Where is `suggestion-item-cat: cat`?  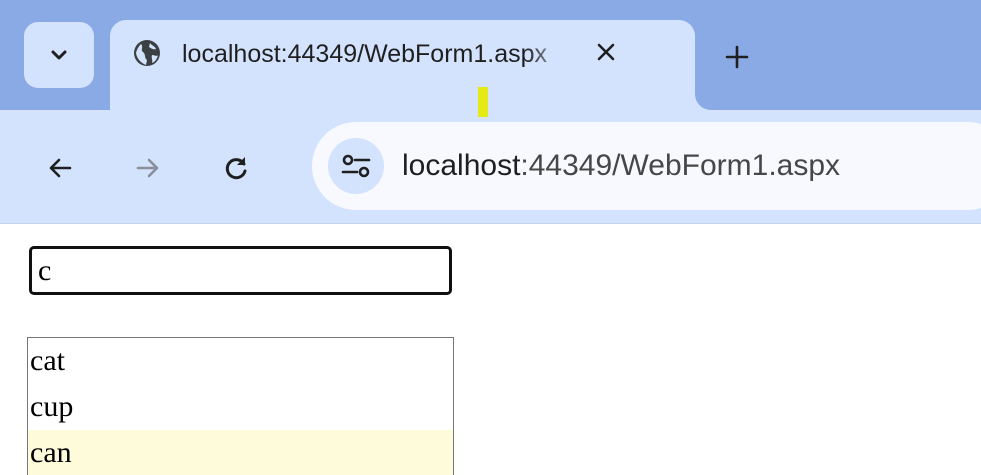
suggestion-item-cat: cat is located at coordinates (240, 361).